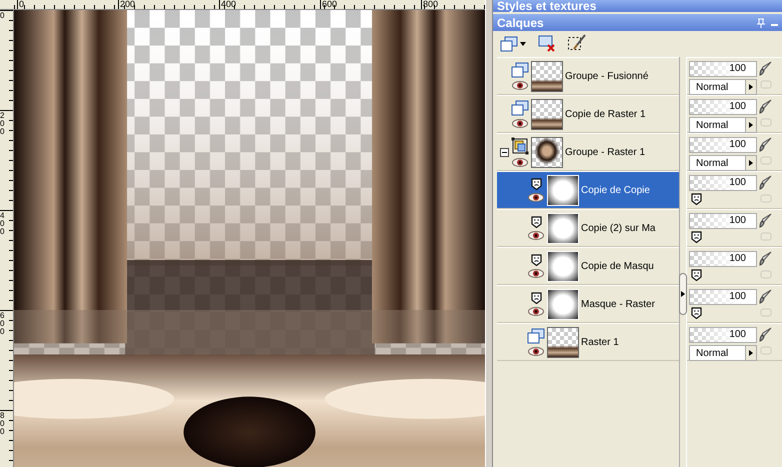 This screenshot has width=782, height=467. I want to click on group-layer-icon, so click(520, 146).